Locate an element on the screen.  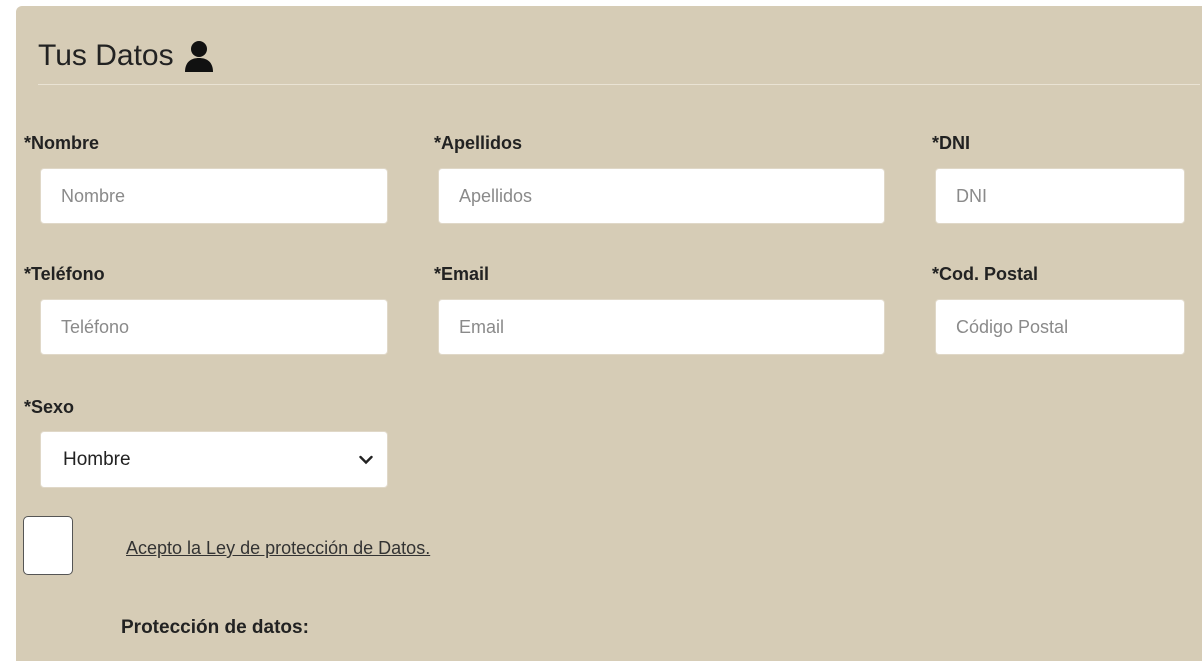
email-label: *Email is located at coordinates (462, 274).